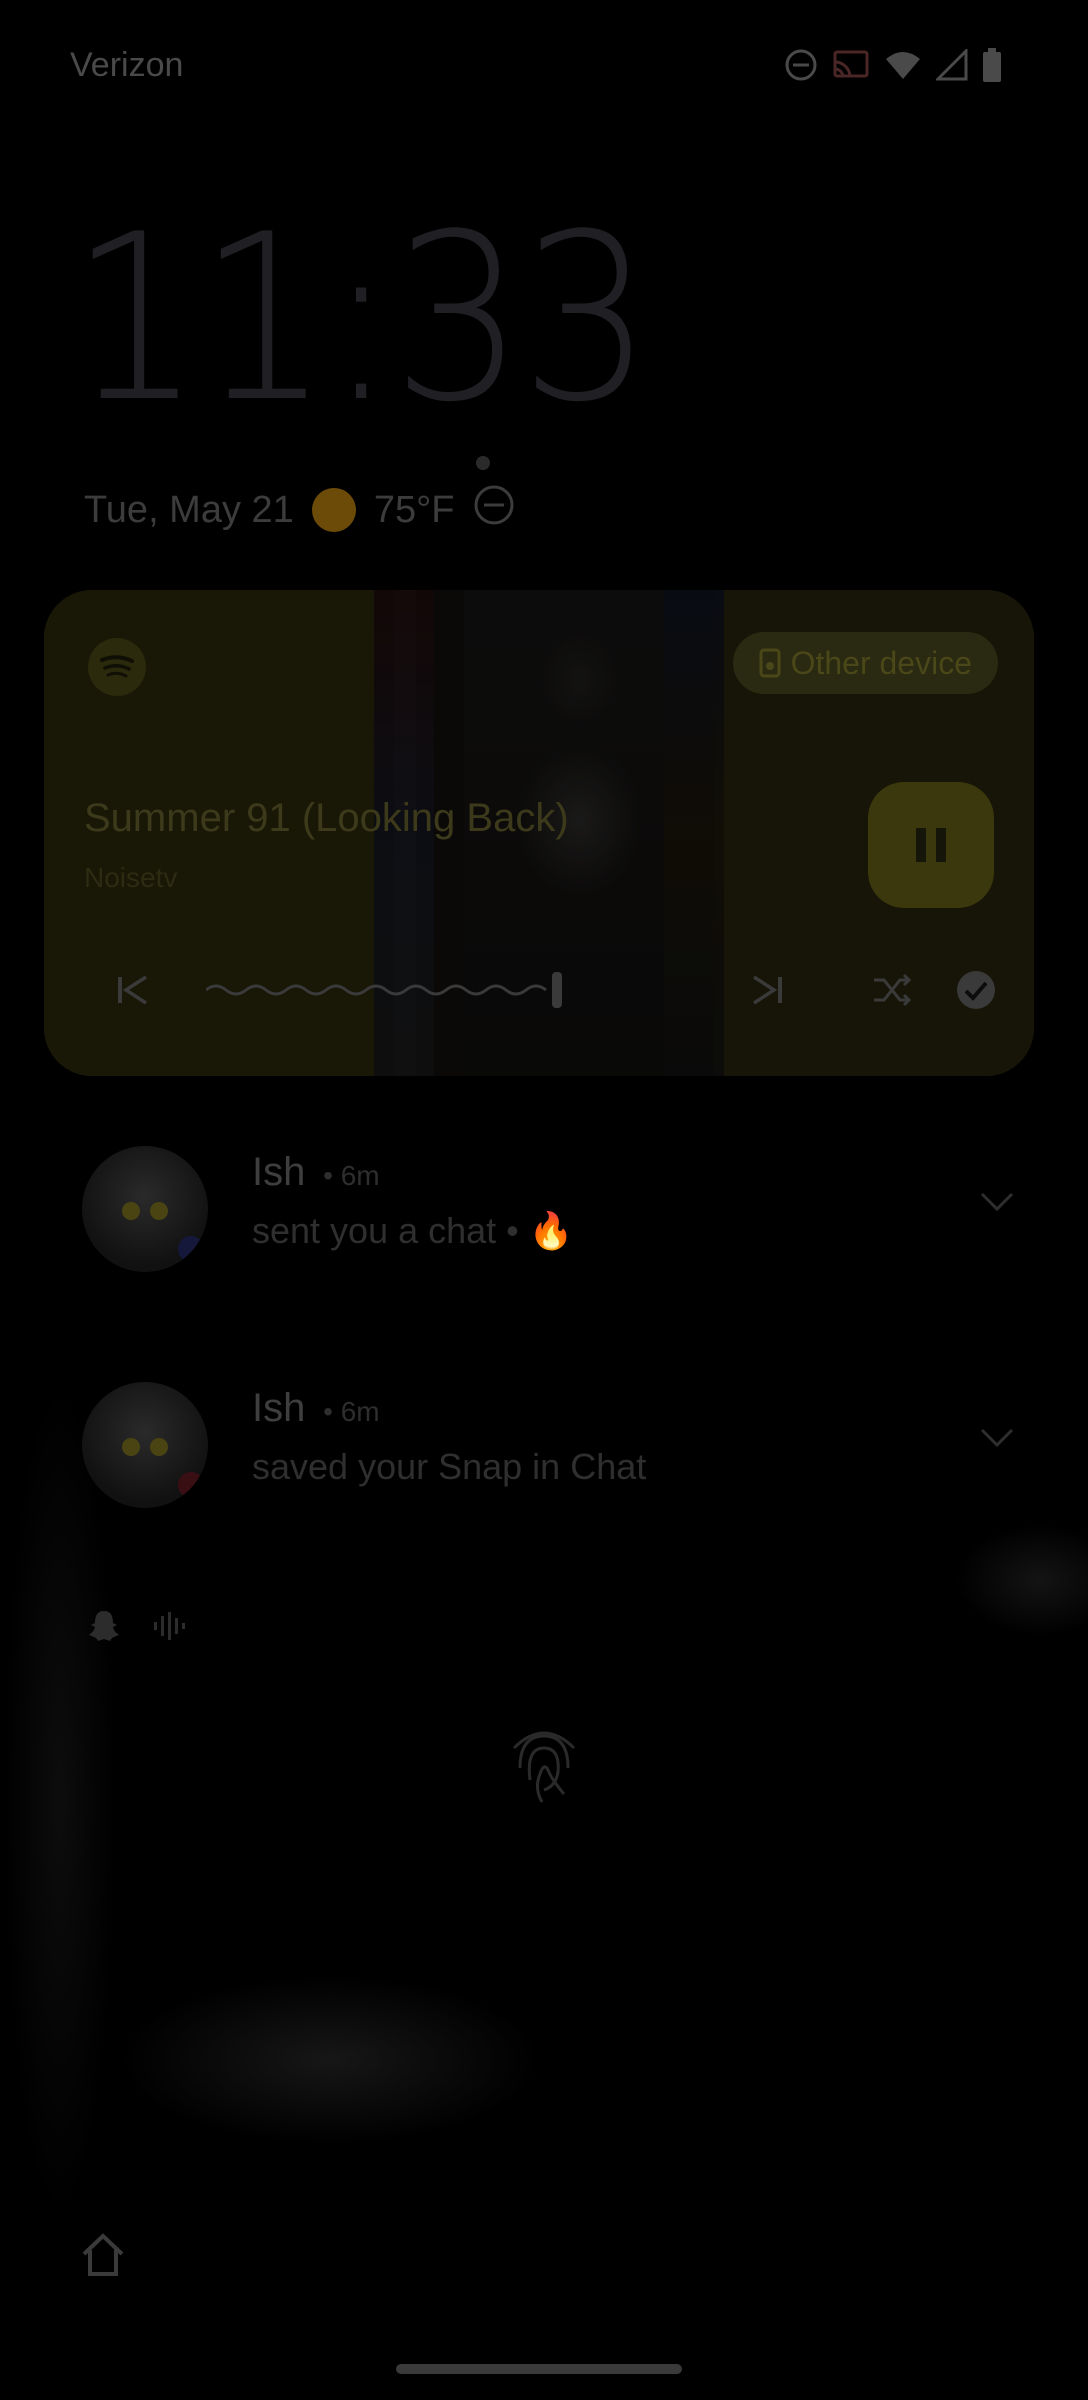 Image resolution: width=1088 pixels, height=2400 pixels. What do you see at coordinates (131, 877) in the screenshot?
I see `track-artist: Noisetv` at bounding box center [131, 877].